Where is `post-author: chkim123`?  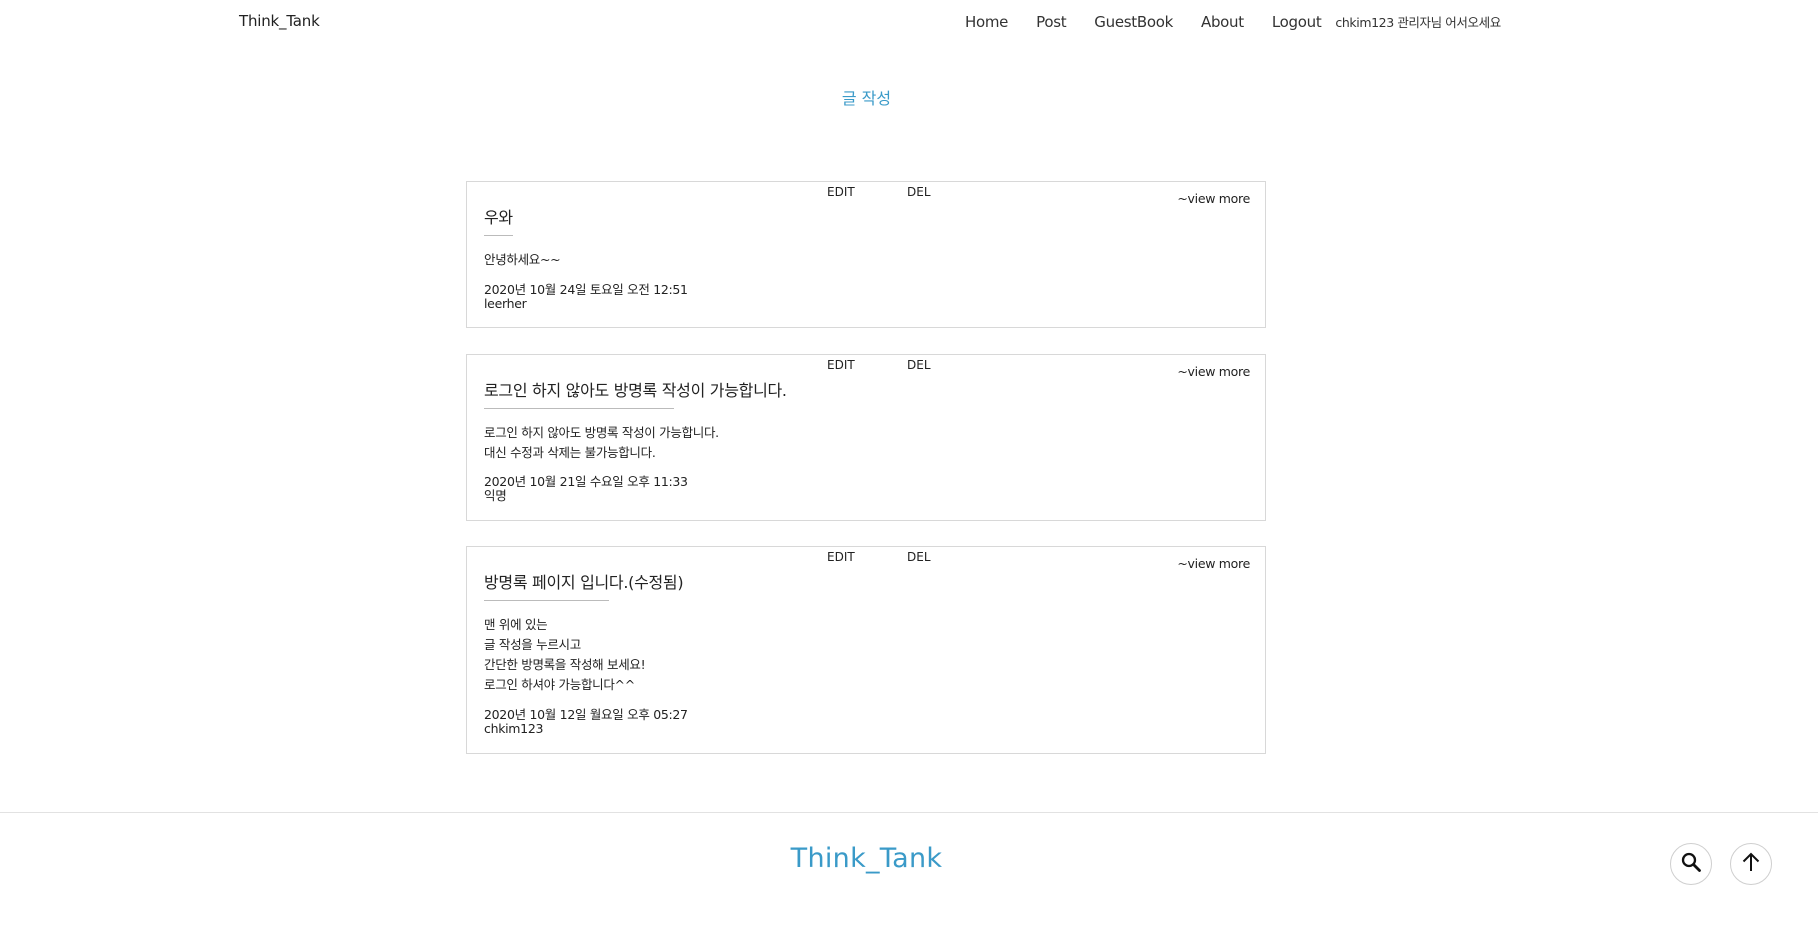 post-author: chkim123 is located at coordinates (514, 728).